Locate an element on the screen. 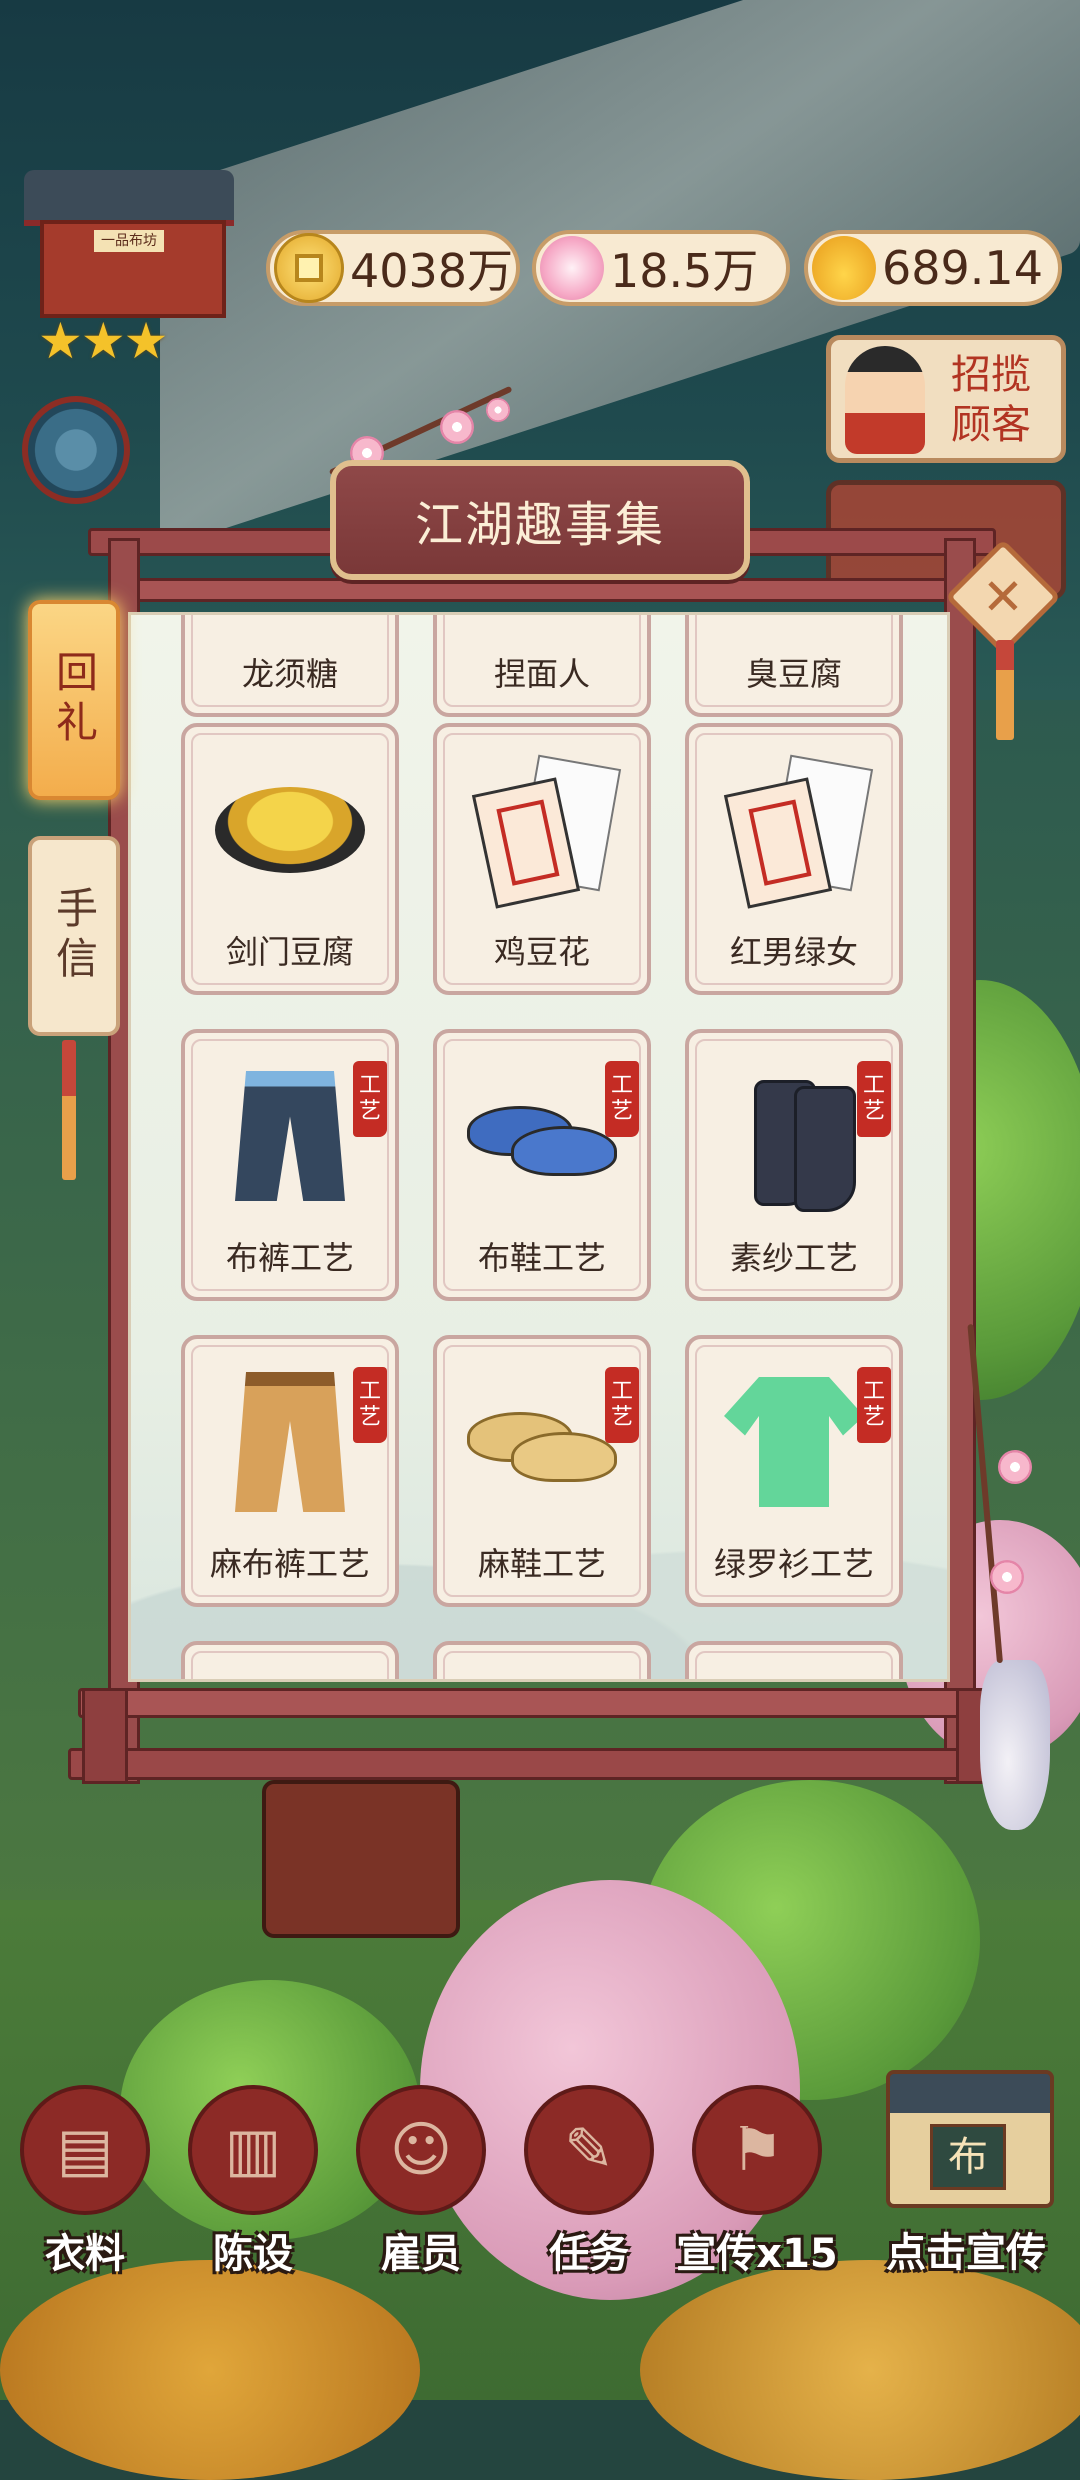 The image size is (1080, 2480). frame-top-beam is located at coordinates (542, 590).